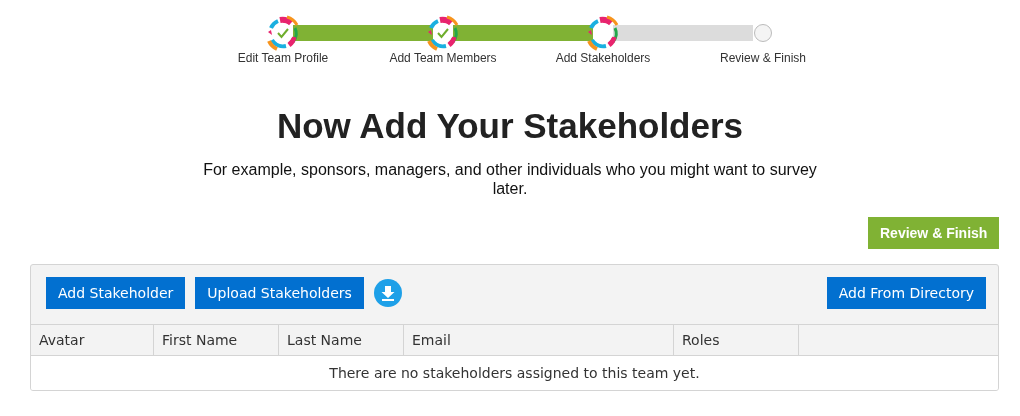 The height and width of the screenshot is (416, 1020). What do you see at coordinates (514, 373) in the screenshot?
I see `empty-table-message: There are no stakeholders assigned to this team yet.` at bounding box center [514, 373].